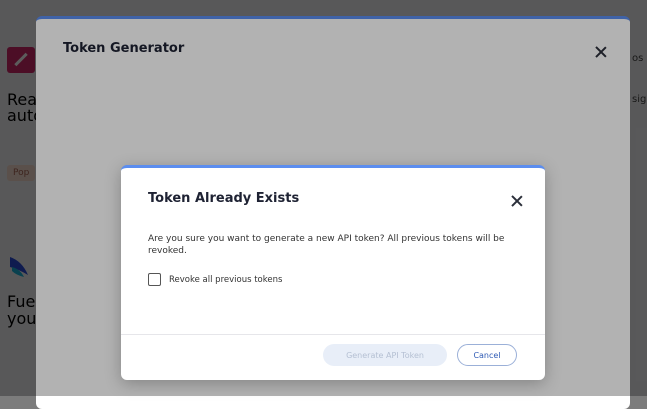  I want to click on revoke-tokens-checkbox, so click(154, 279).